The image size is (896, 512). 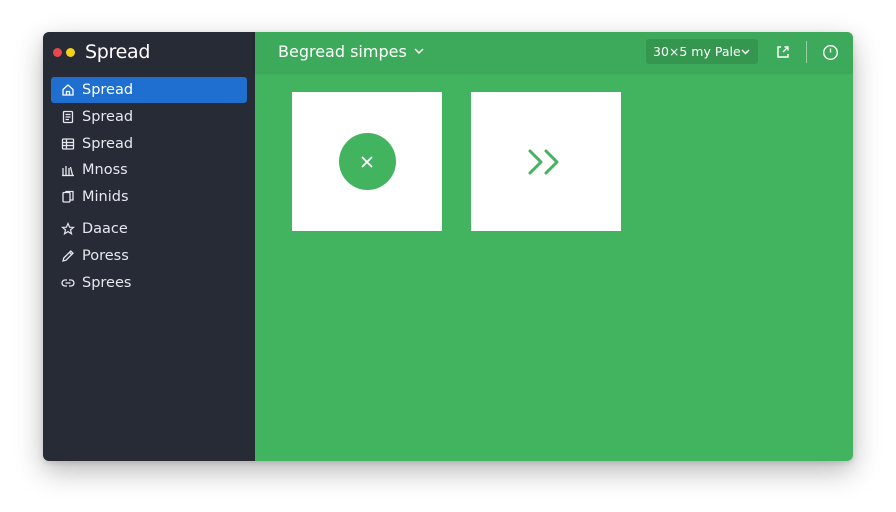 What do you see at coordinates (105, 229) in the screenshot?
I see `sidebar-item-label: Daace` at bounding box center [105, 229].